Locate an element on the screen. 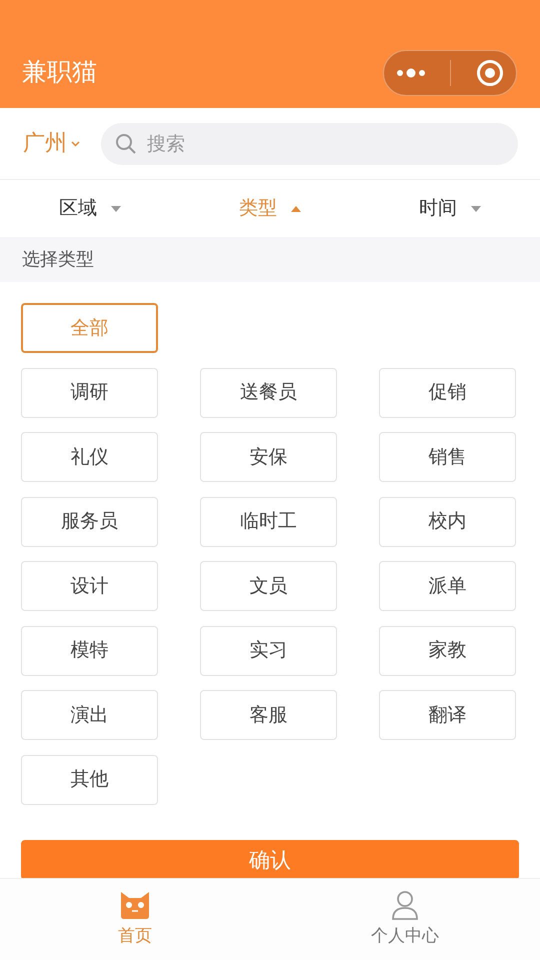  type-option: 派单 is located at coordinates (447, 586).